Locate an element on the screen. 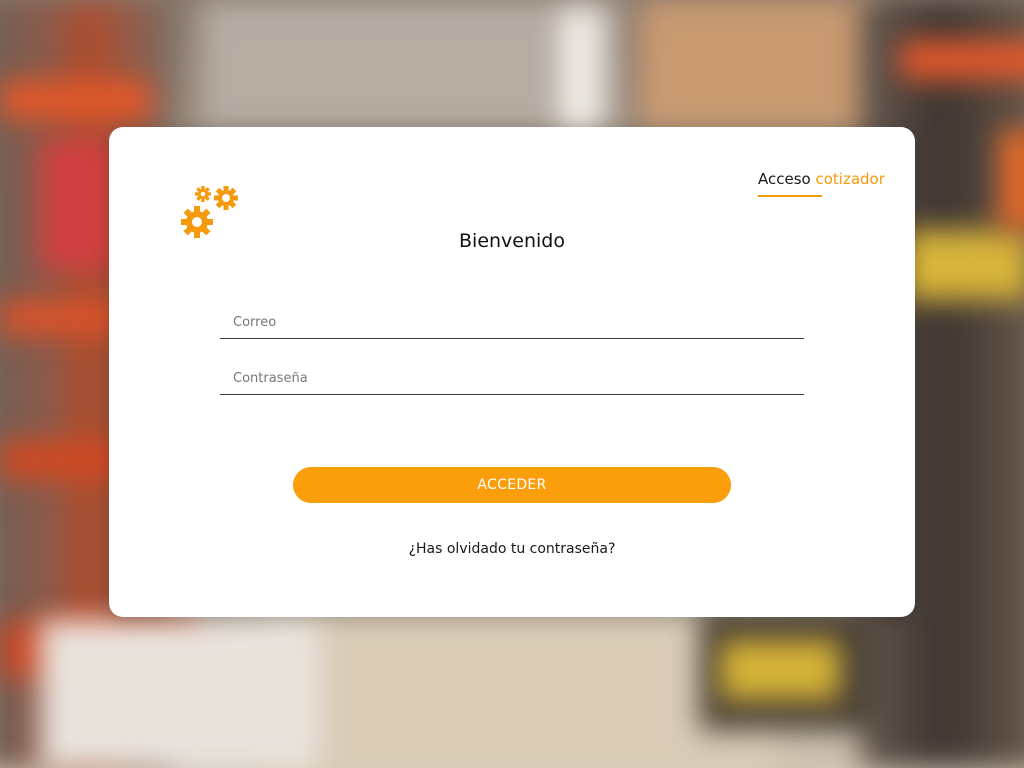 The width and height of the screenshot is (1024, 768). tab-acceso-cotizador: Acceso cotizador is located at coordinates (821, 179).